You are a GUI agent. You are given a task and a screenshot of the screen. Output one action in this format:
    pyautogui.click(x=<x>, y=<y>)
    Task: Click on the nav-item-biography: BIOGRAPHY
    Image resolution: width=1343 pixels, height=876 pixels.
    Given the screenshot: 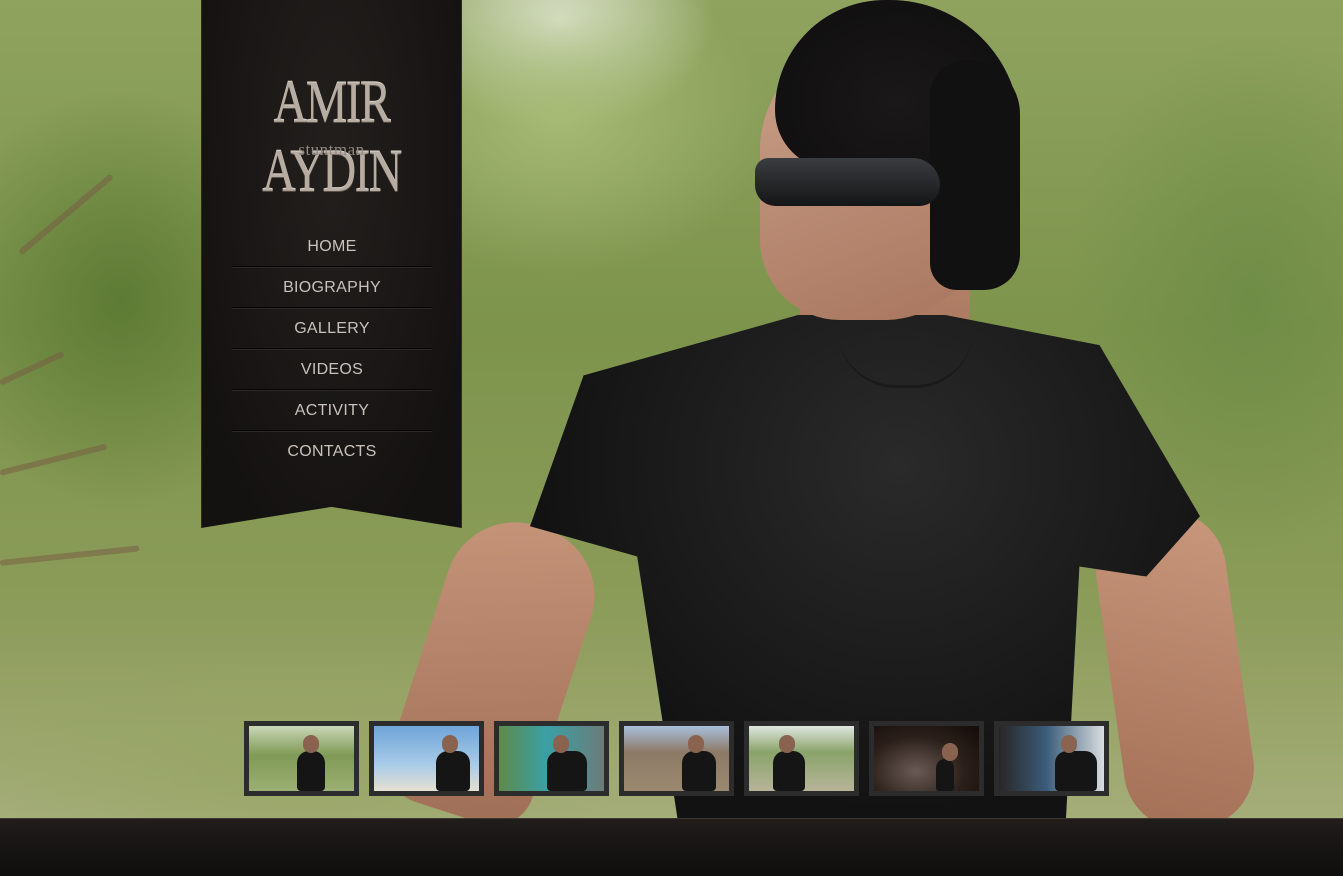 What is the action you would take?
    pyautogui.click(x=332, y=287)
    